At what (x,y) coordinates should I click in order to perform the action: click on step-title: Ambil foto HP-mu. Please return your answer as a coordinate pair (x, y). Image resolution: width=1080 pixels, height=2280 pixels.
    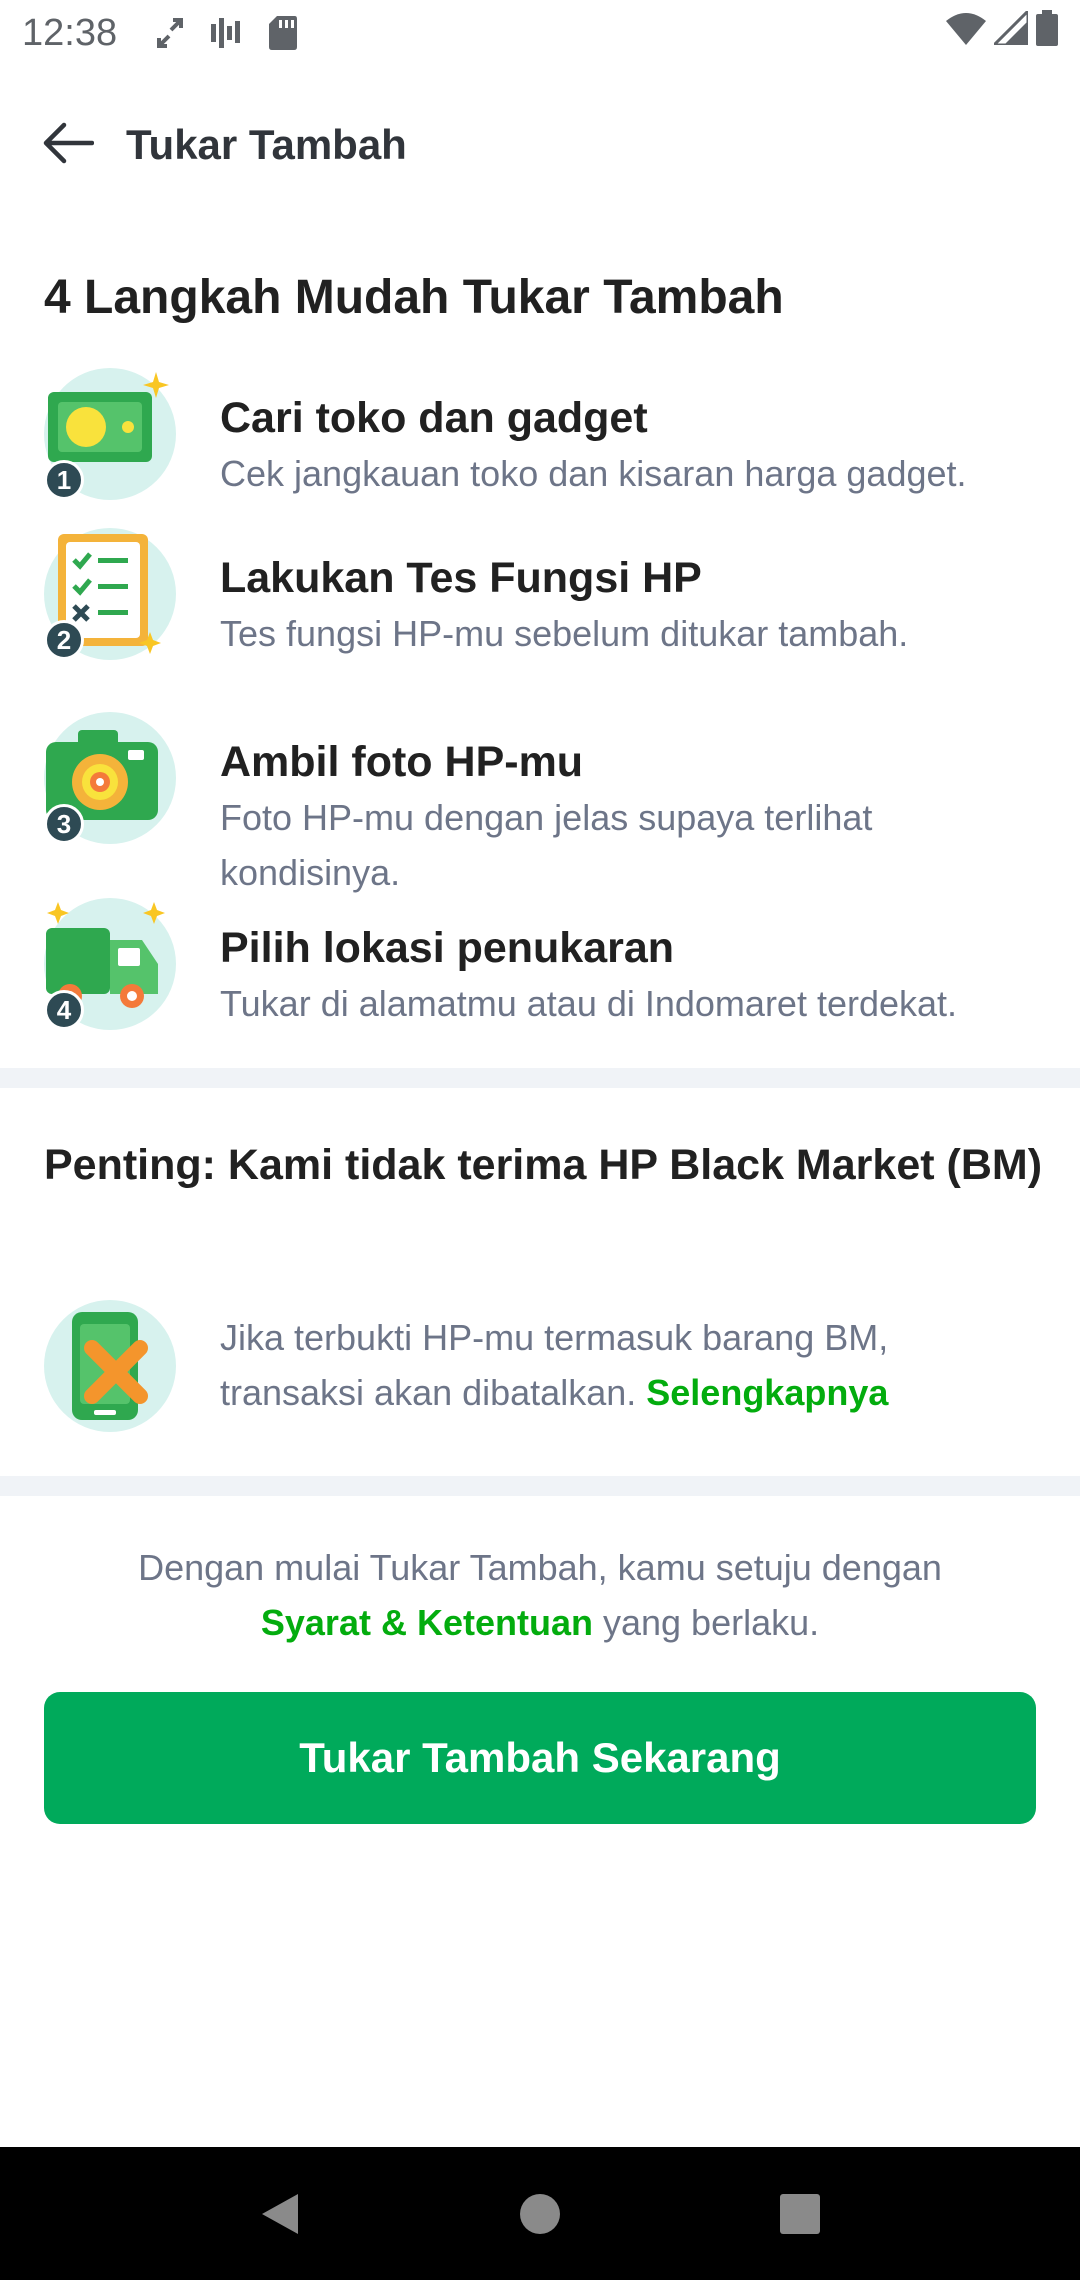
    Looking at the image, I should click on (402, 762).